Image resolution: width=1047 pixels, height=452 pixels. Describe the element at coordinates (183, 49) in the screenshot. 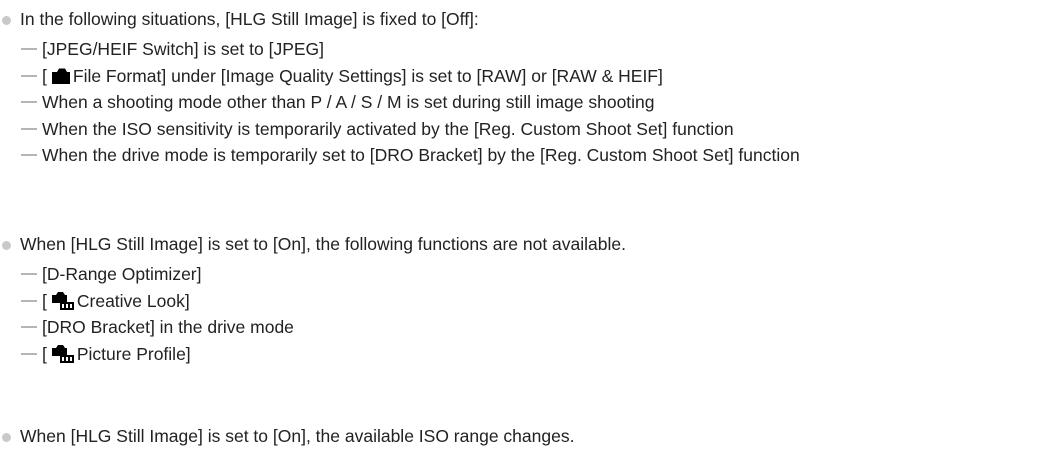

I see `list-item-text: [JPEG/HEIF Switch] is set to [JPEG]` at that location.